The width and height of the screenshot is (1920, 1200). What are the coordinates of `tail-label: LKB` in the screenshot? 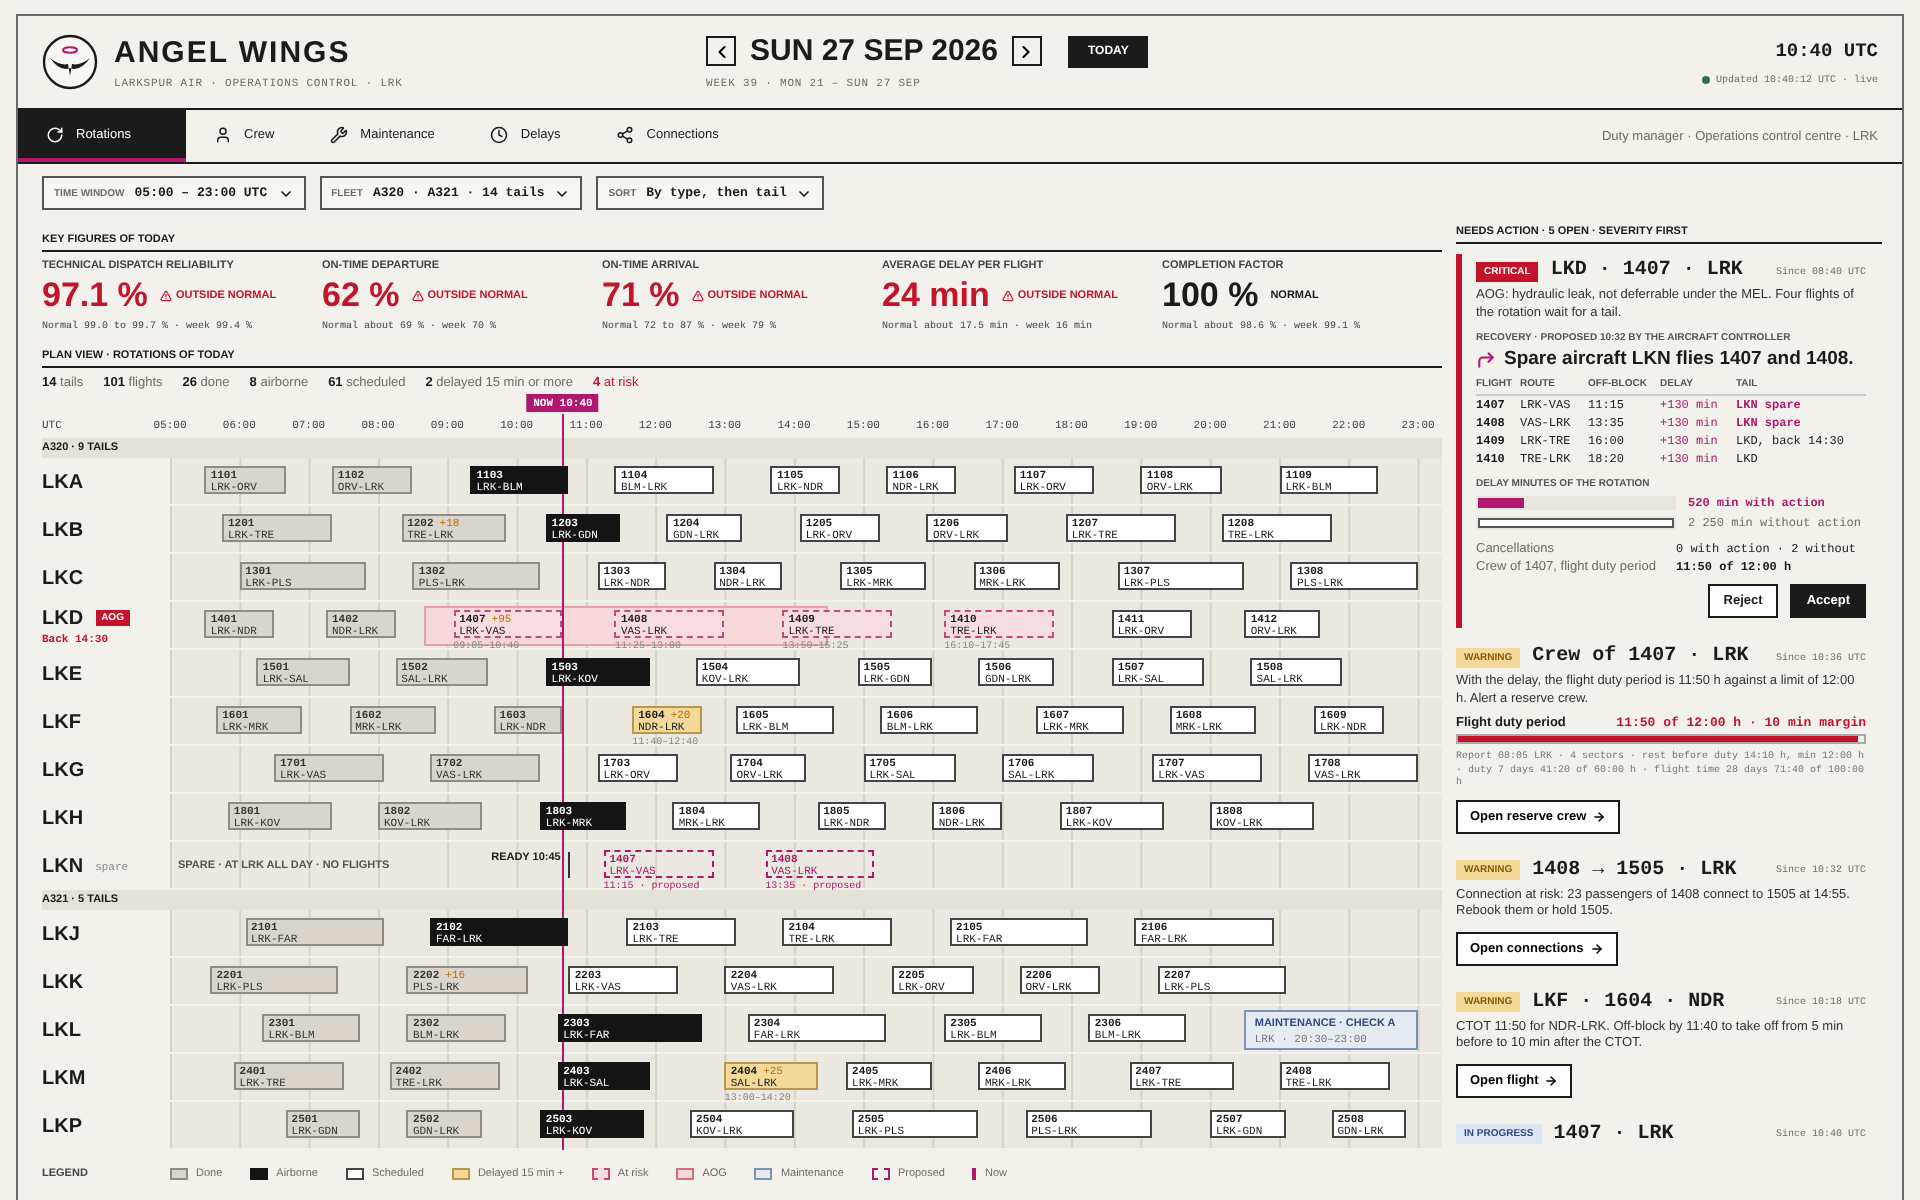 It's located at (63, 530).